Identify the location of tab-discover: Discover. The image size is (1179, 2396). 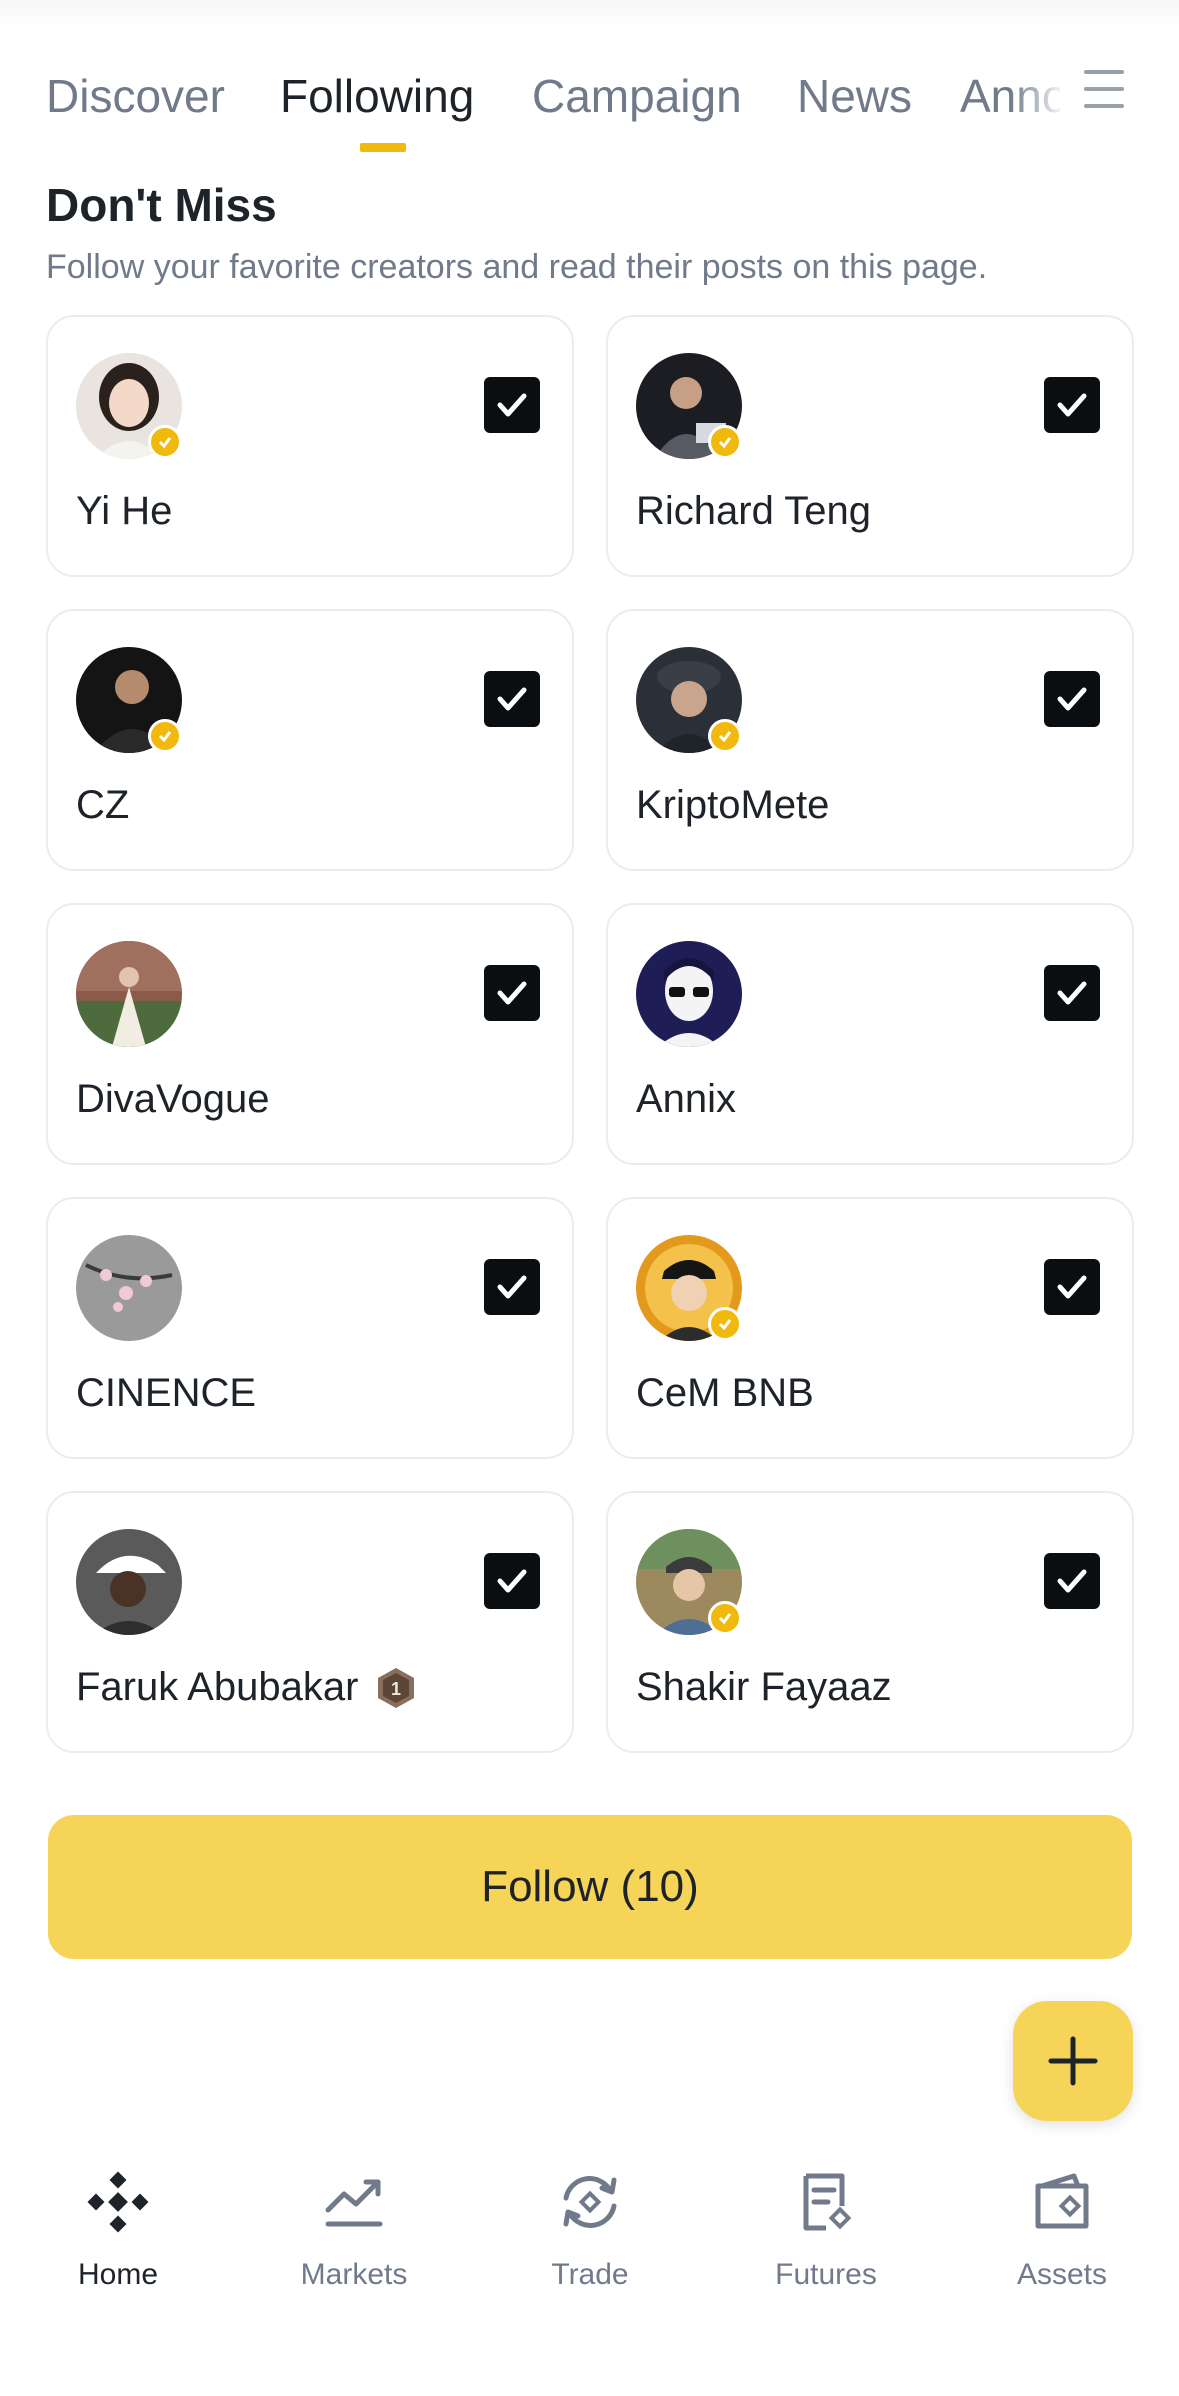
(135, 96).